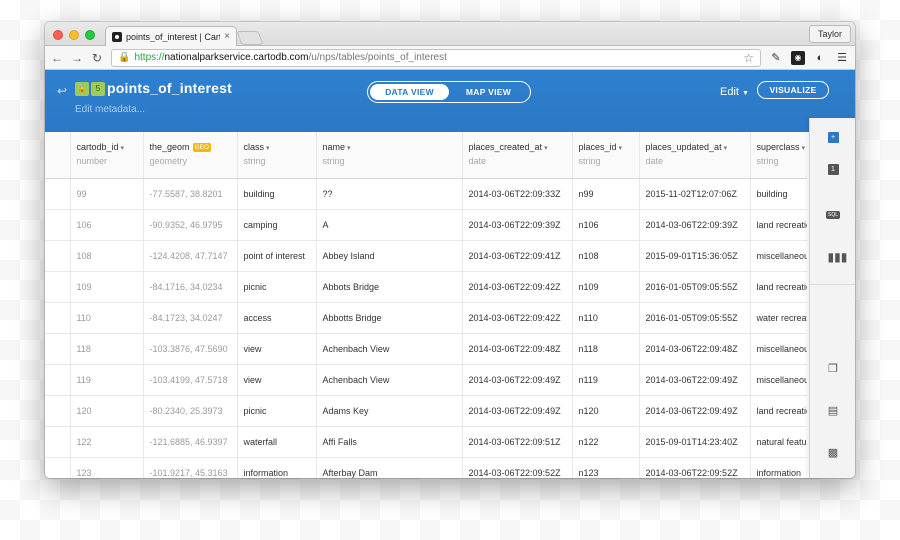 This screenshot has width=900, height=540. I want to click on table-cell: Abbots Bridge, so click(389, 287).